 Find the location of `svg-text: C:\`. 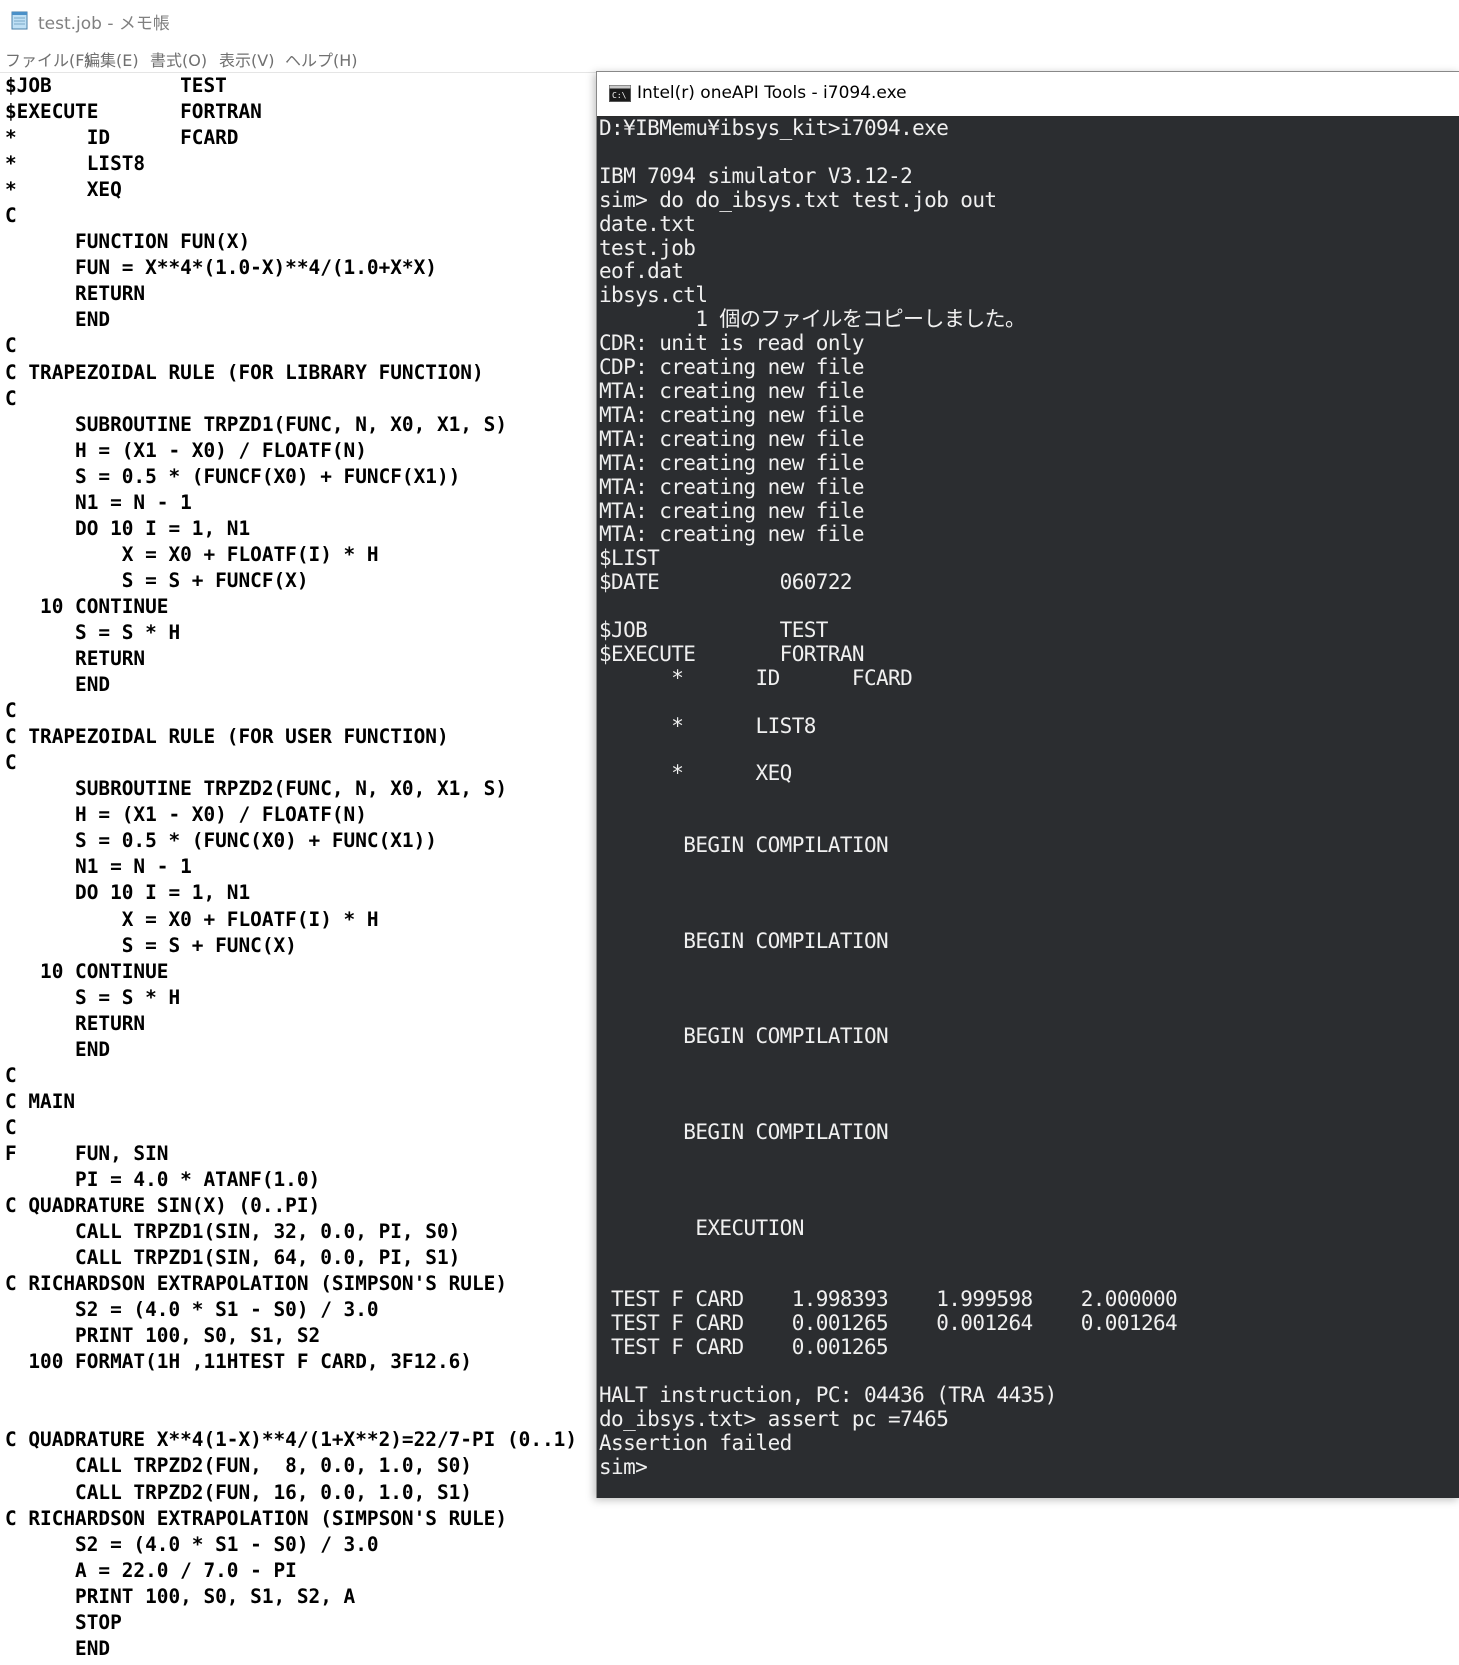

svg-text: C:\ is located at coordinates (619, 95).